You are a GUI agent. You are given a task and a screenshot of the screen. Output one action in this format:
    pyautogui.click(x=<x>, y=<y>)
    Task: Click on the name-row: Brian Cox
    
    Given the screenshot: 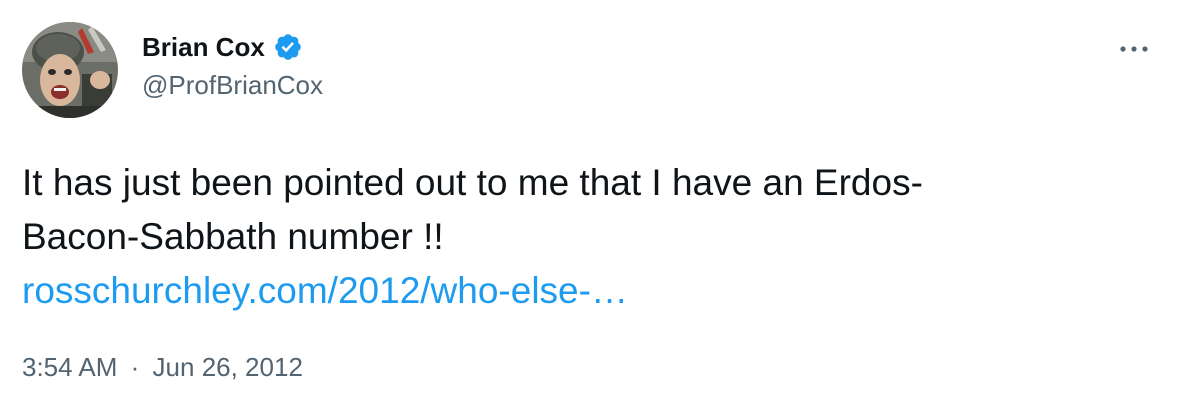 What is the action you would take?
    pyautogui.click(x=232, y=47)
    